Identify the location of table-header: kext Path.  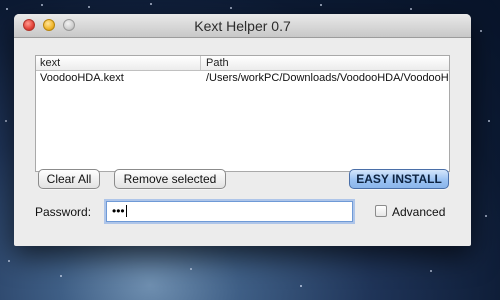
(242, 63).